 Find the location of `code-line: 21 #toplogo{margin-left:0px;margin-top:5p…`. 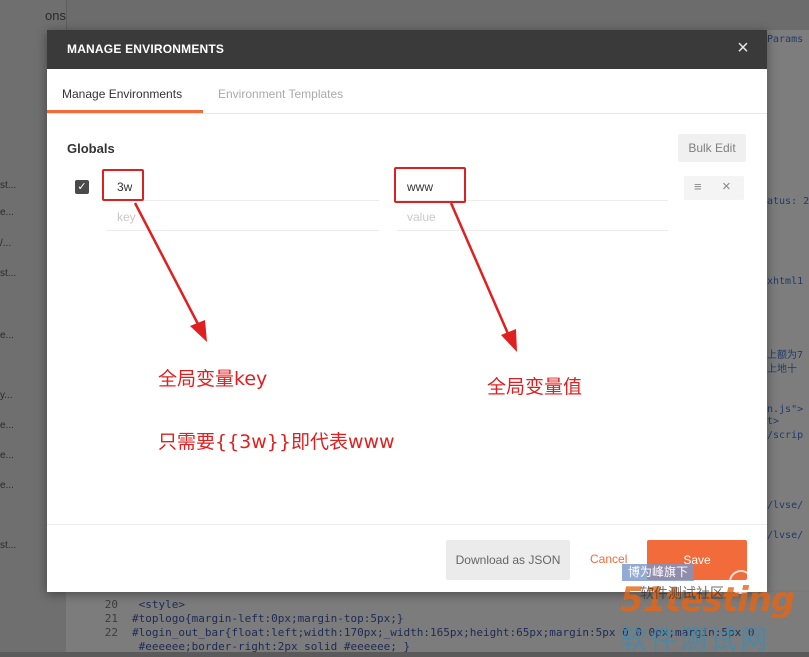

code-line: 21 #toplogo{margin-left:0px;margin-top:5p… is located at coordinates (235, 618).